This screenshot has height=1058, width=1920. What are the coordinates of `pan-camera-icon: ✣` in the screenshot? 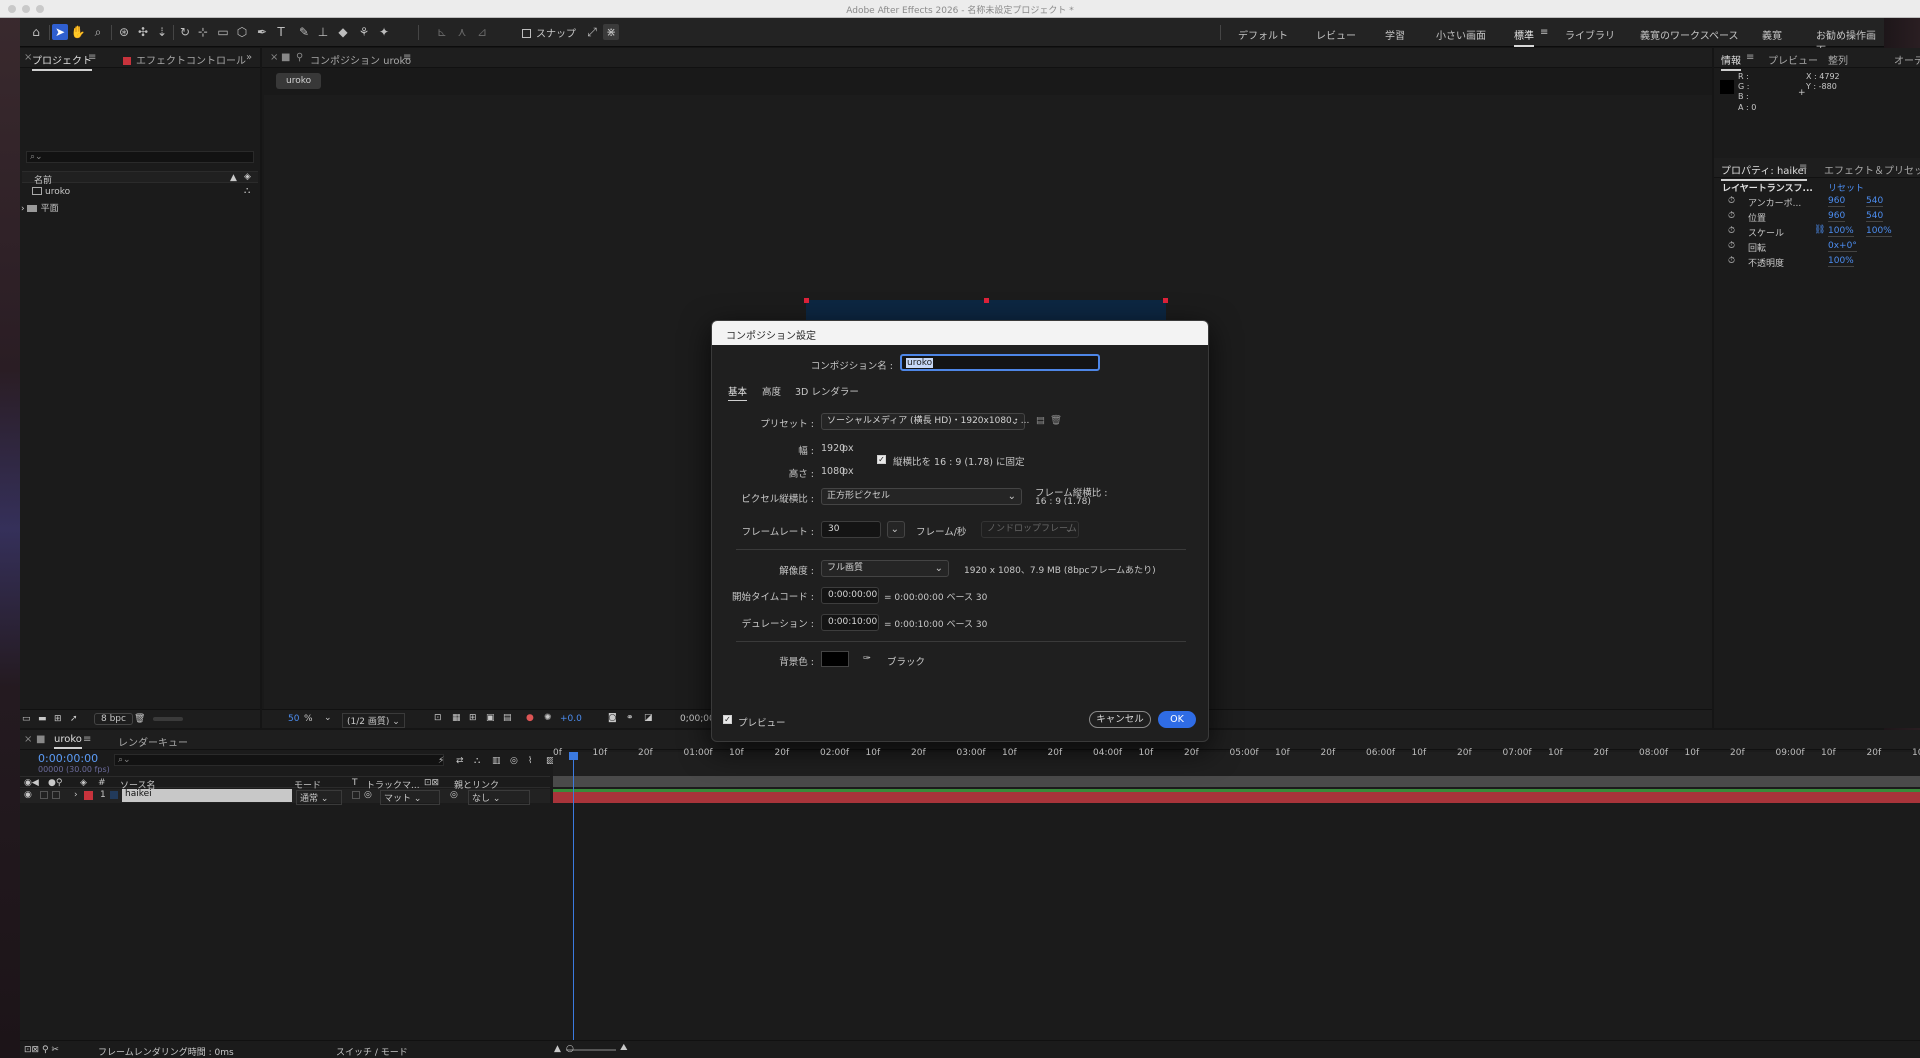 It's located at (143, 32).